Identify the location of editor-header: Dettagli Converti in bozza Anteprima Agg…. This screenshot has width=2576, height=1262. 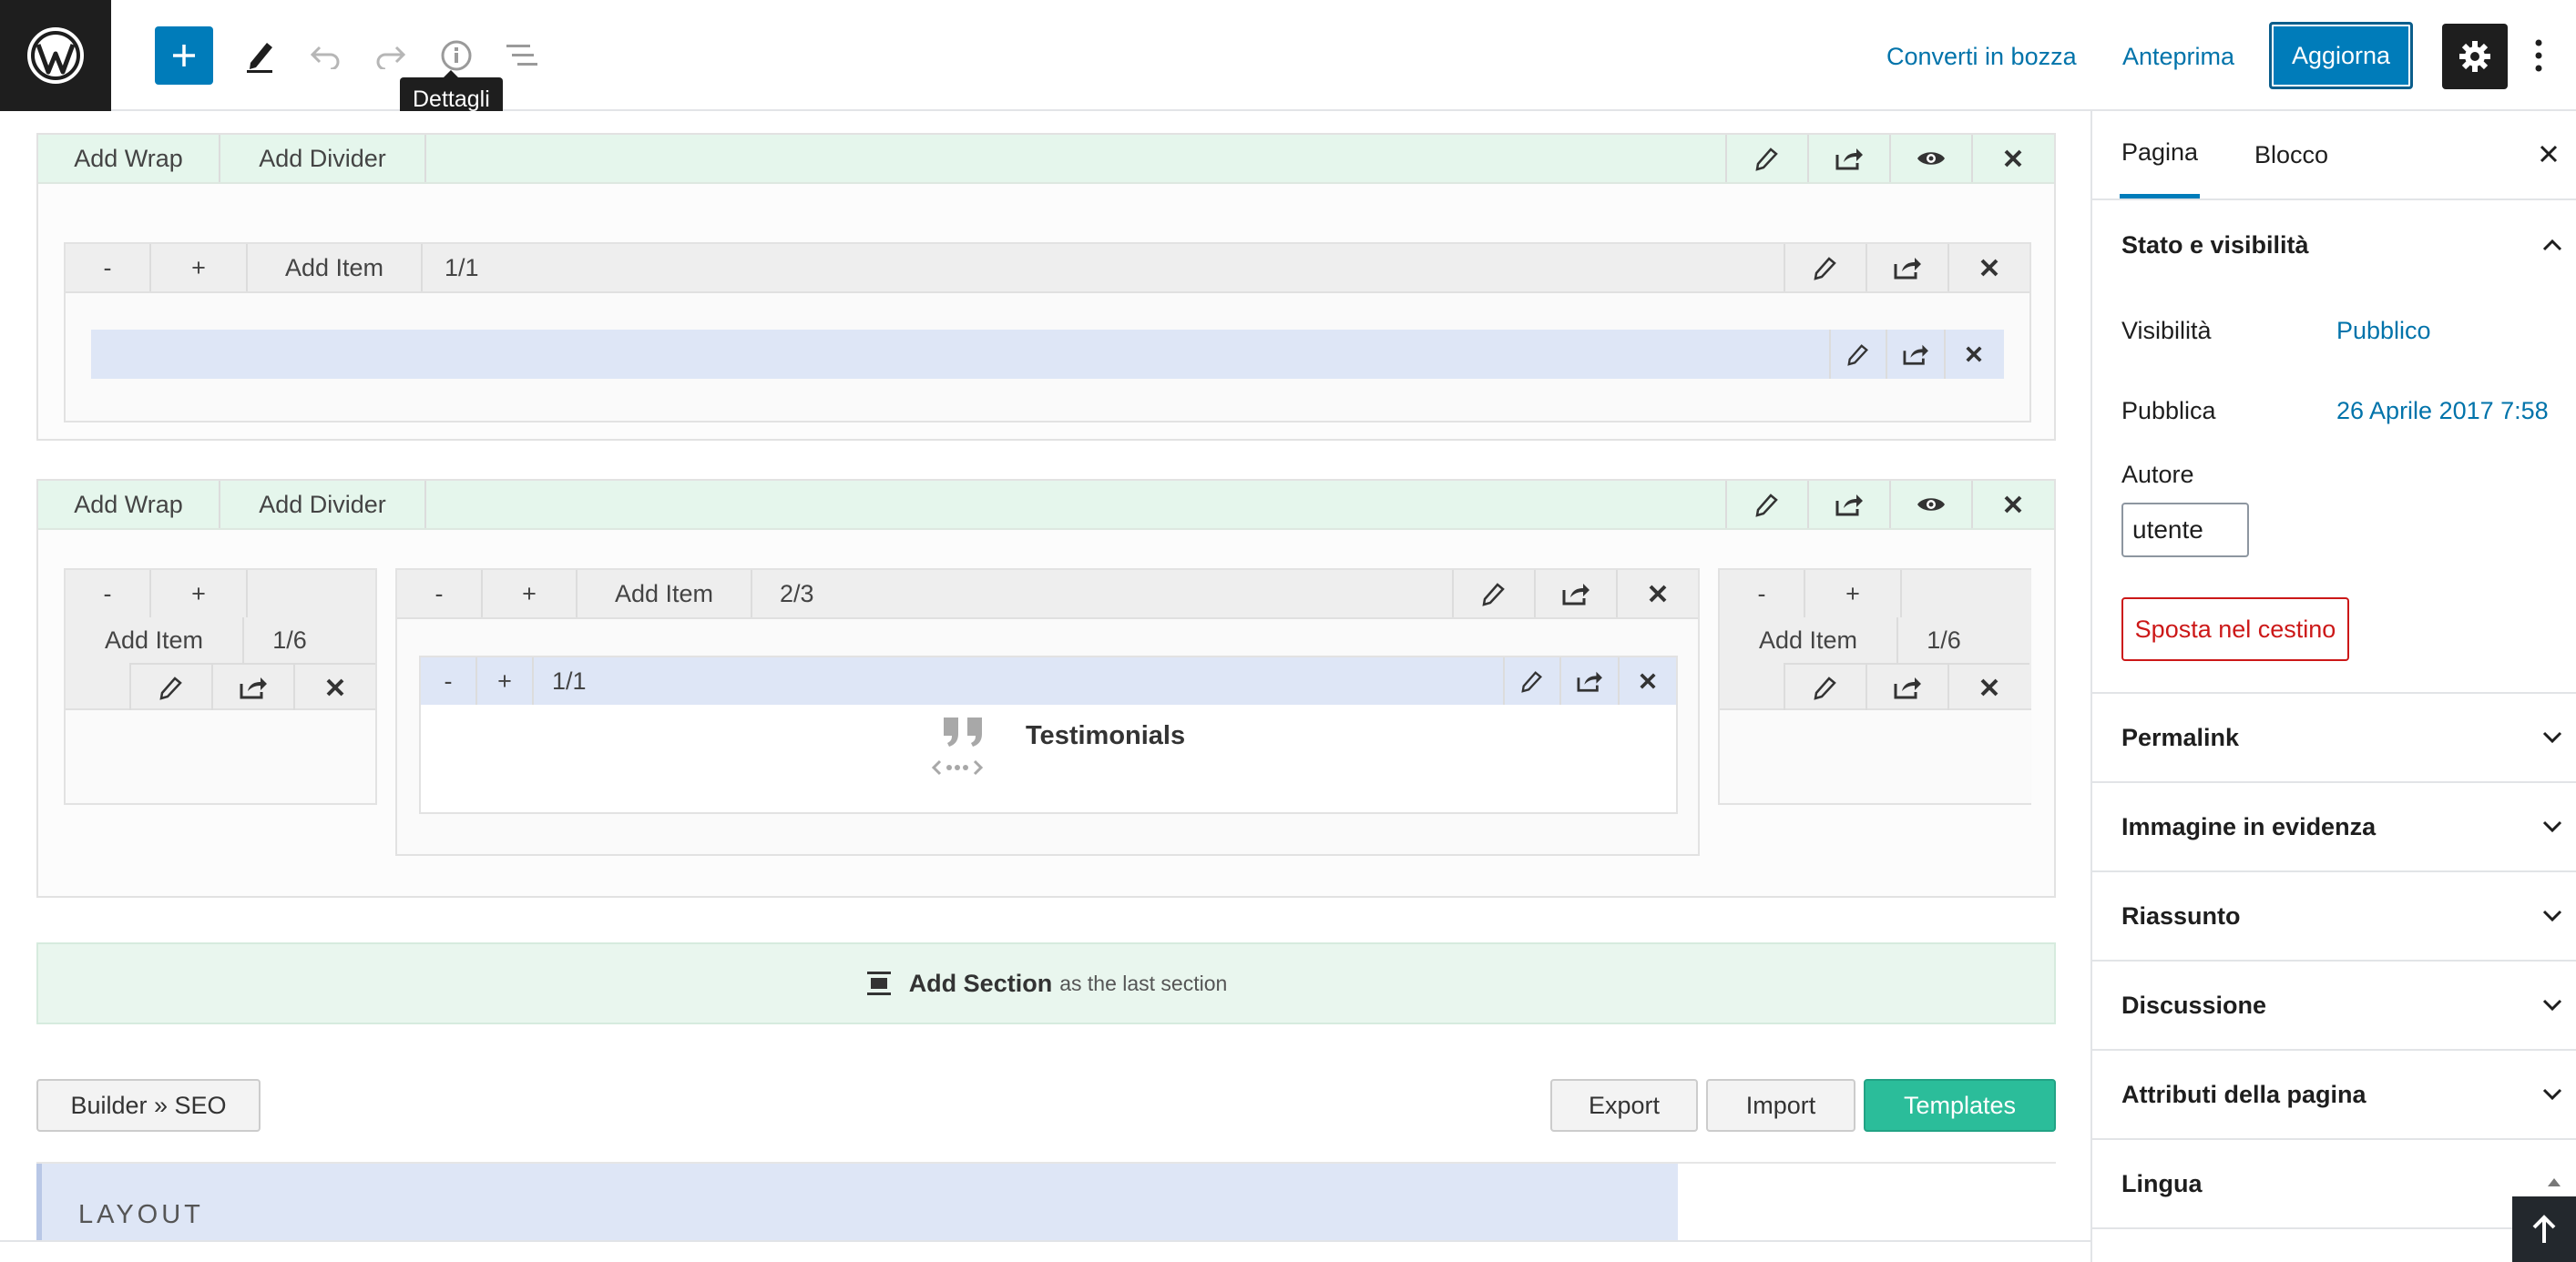
(1288, 60).